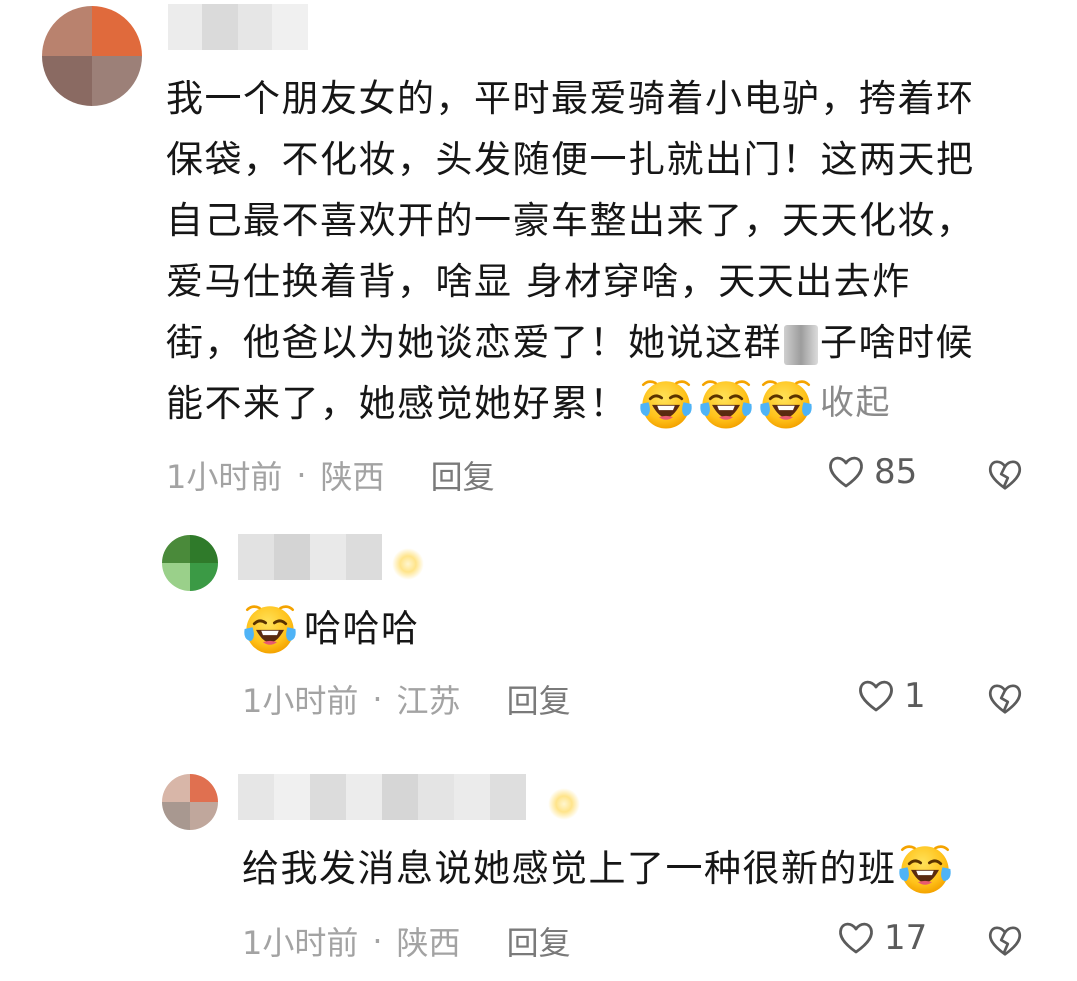 The image size is (1077, 981). What do you see at coordinates (801, 344) in the screenshot?
I see `blurred-character` at bounding box center [801, 344].